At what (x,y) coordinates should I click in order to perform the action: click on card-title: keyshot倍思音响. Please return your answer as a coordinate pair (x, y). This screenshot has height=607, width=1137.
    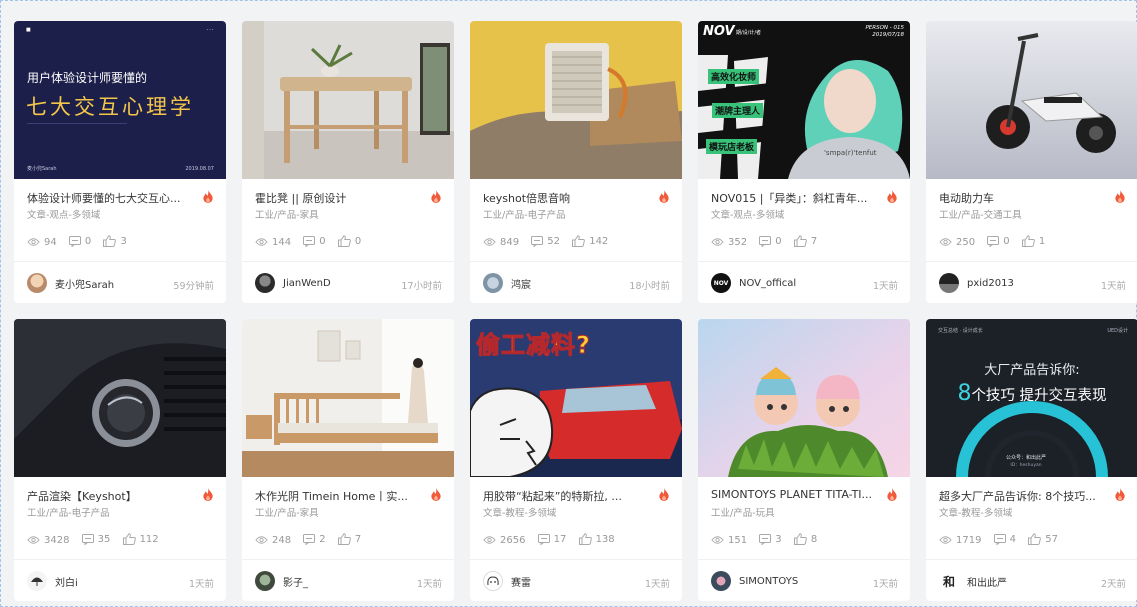
    Looking at the image, I should click on (568, 198).